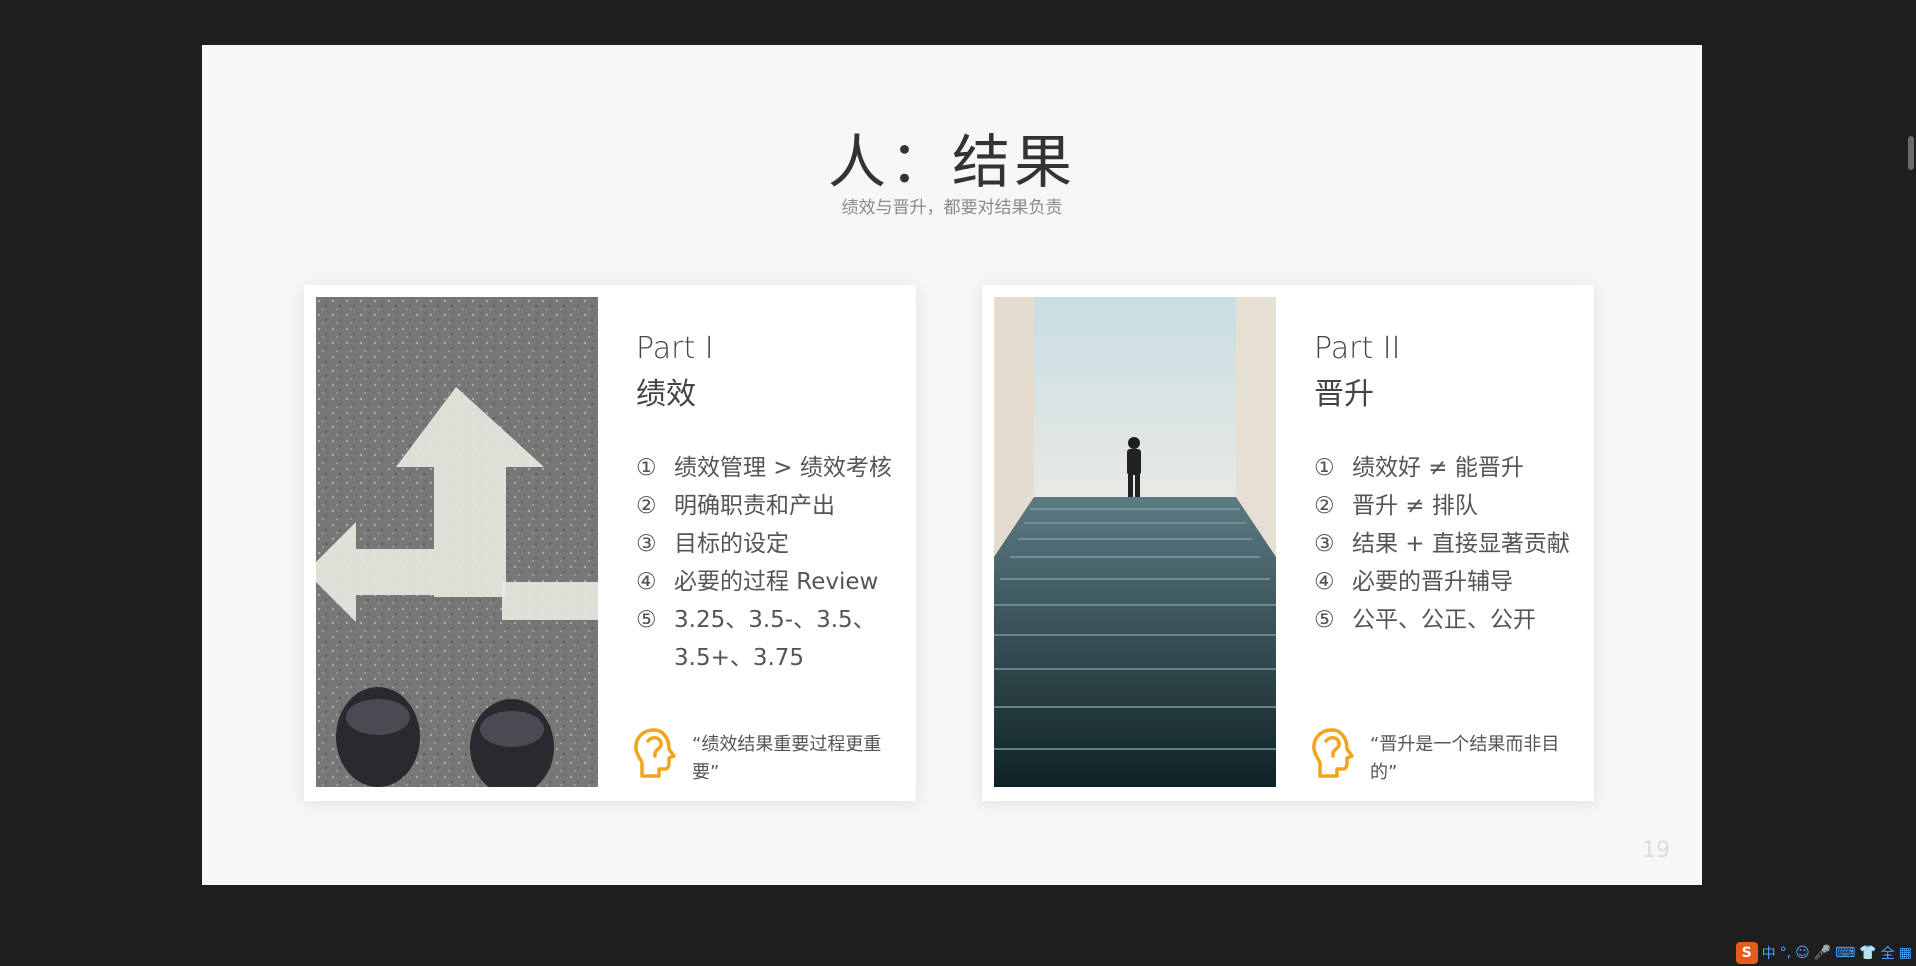  I want to click on quote-text: “晋升是一个结果而非目的”, so click(1465, 758).